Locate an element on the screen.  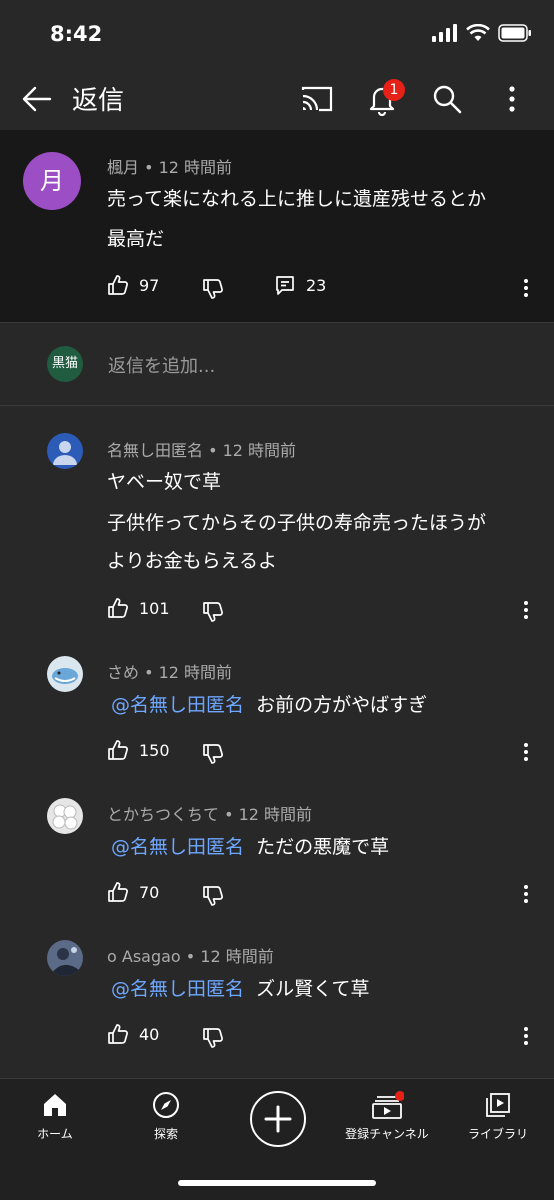
status-icons is located at coordinates (482, 33).